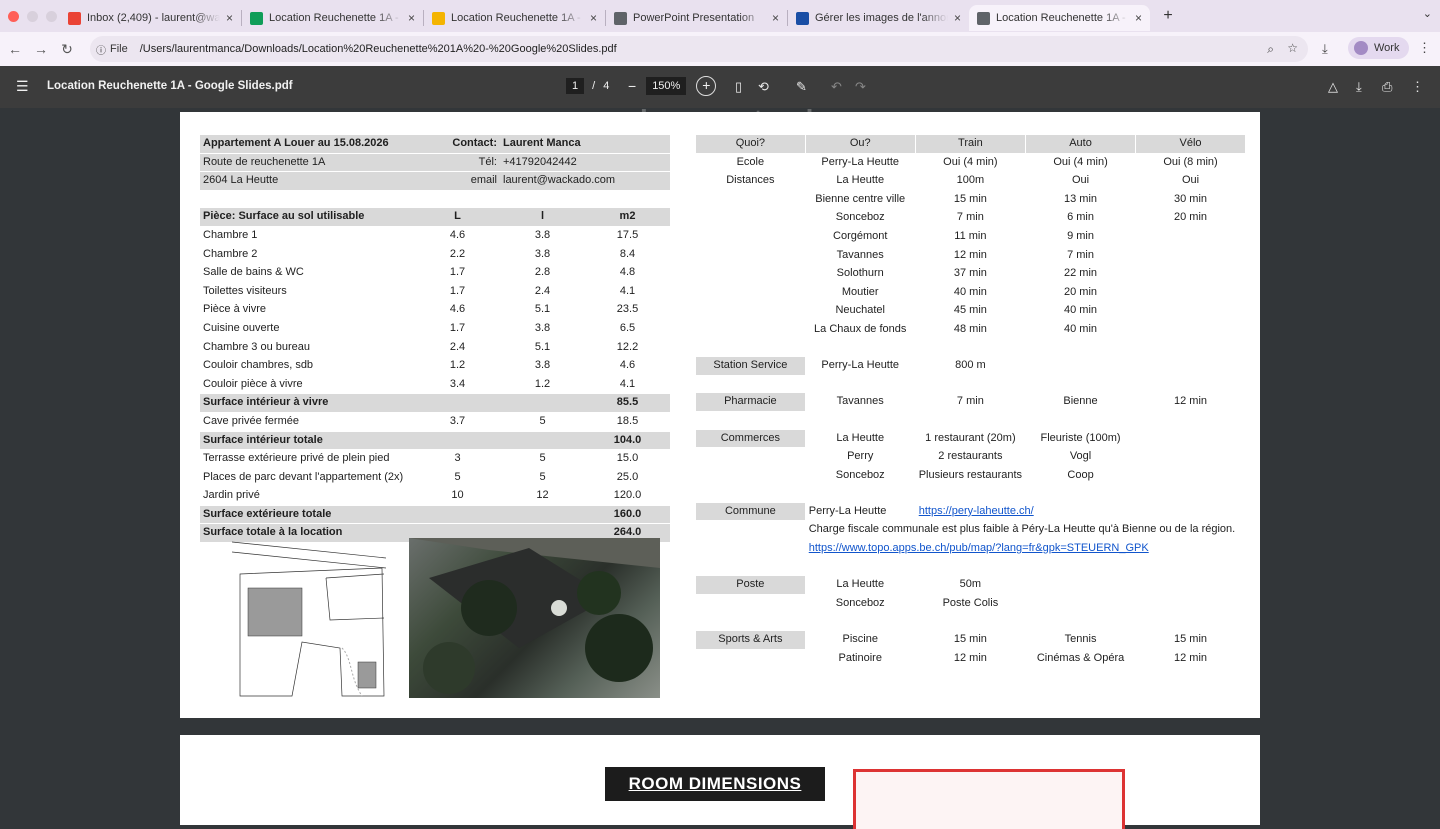 The height and width of the screenshot is (829, 1440). Describe the element at coordinates (542, 255) in the screenshot. I see `table-cell: 3.8` at that location.